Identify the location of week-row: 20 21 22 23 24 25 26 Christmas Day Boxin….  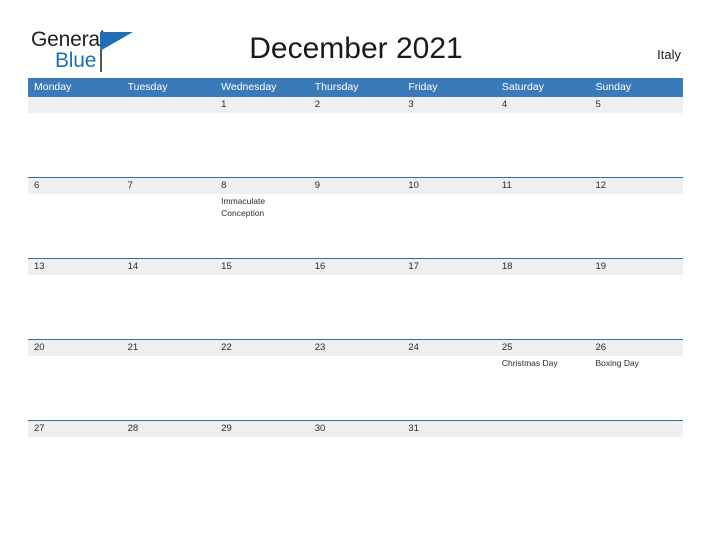
(355, 379).